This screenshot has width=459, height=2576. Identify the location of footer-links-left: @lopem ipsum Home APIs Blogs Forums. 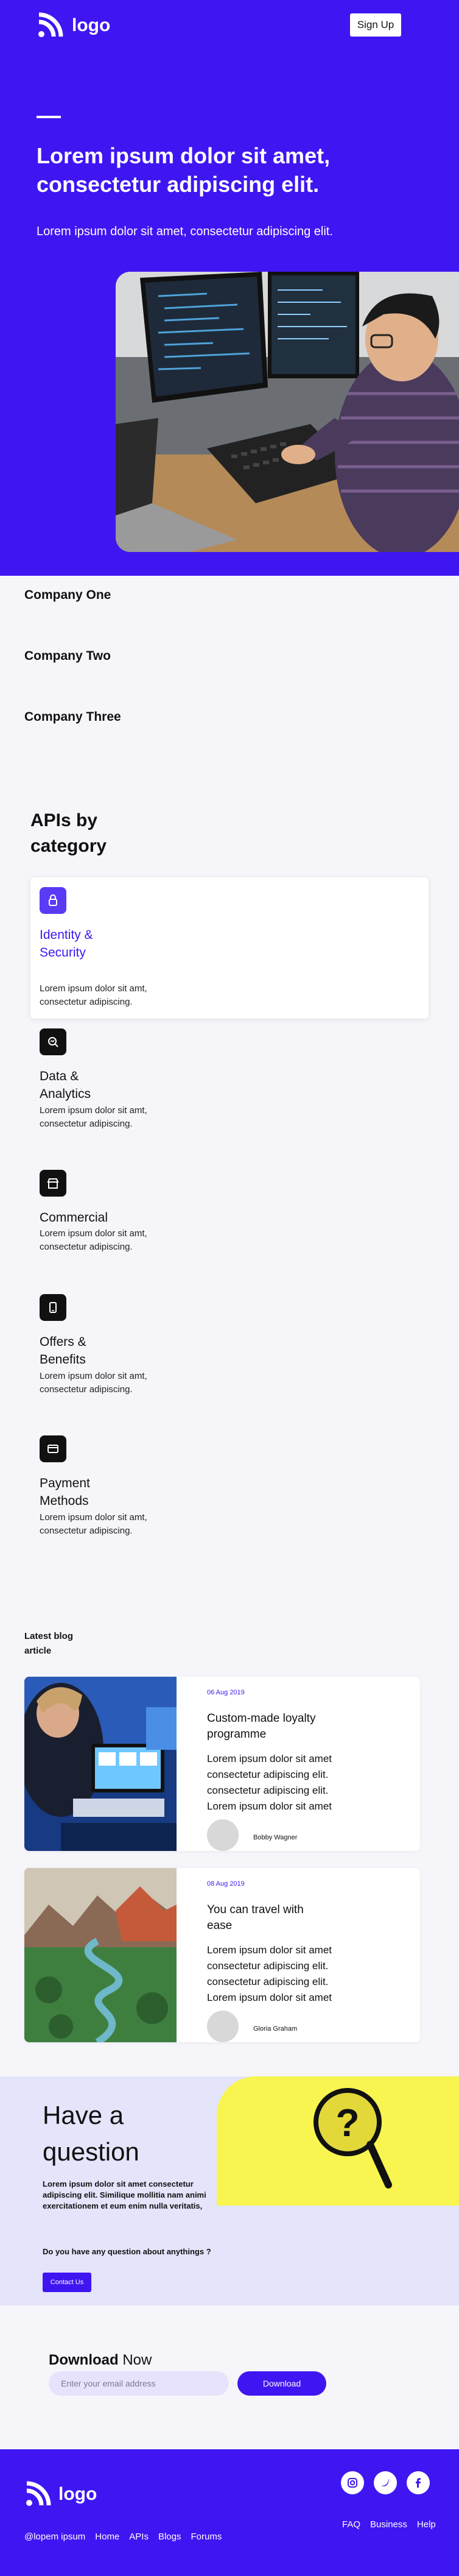
(123, 2537).